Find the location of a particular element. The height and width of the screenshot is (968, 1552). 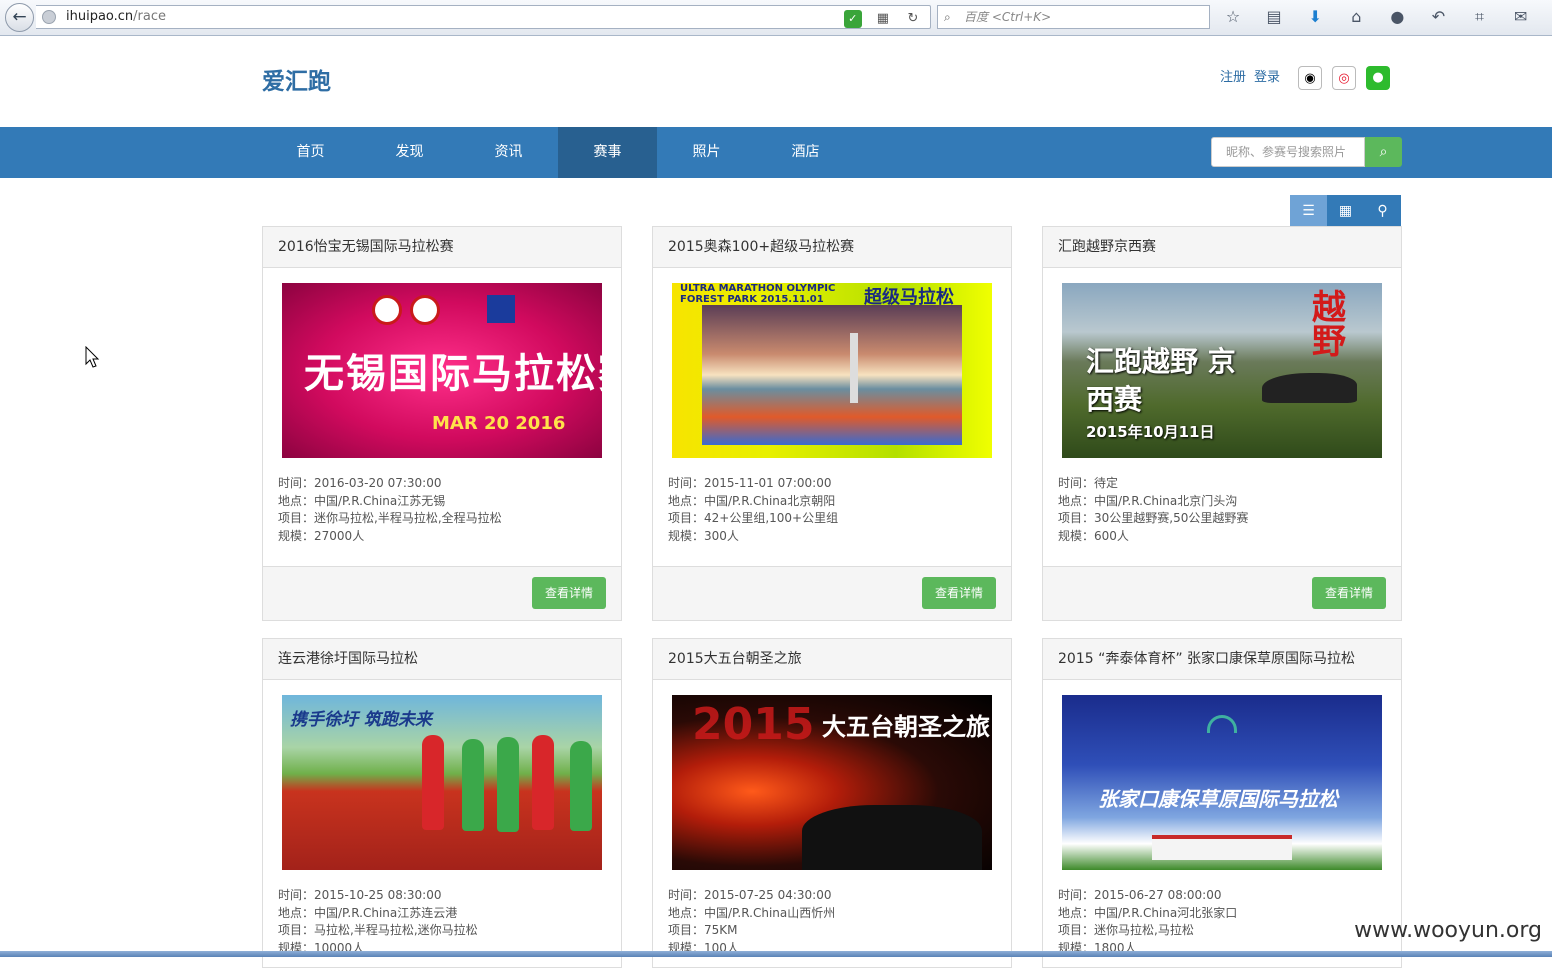

weibo-login-icon: ◎ is located at coordinates (1344, 78).